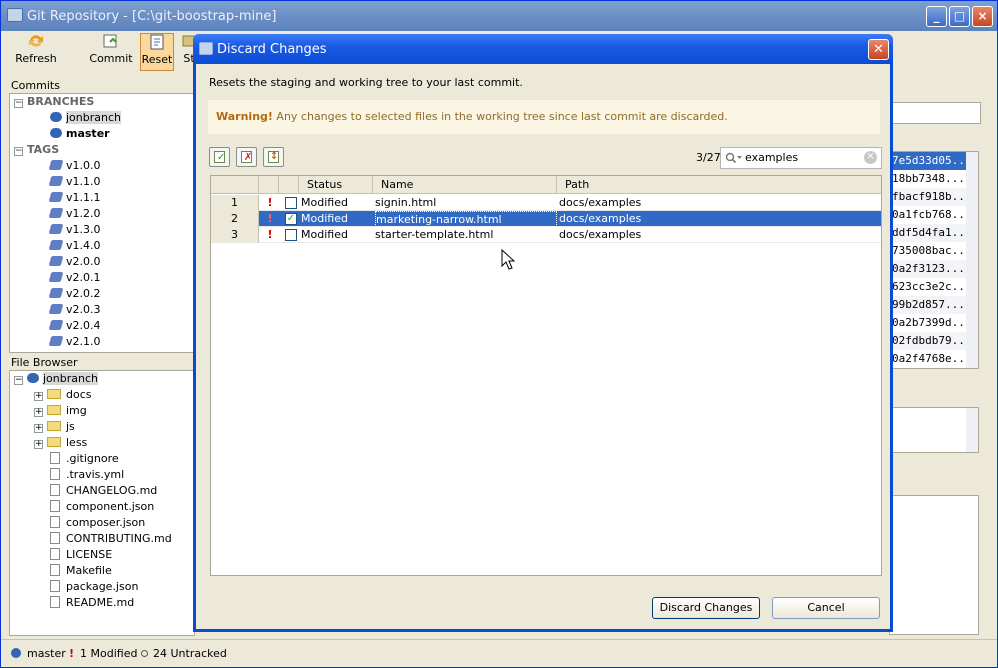 This screenshot has width=998, height=668. Describe the element at coordinates (157, 52) in the screenshot. I see `reset-button: Reset` at that location.